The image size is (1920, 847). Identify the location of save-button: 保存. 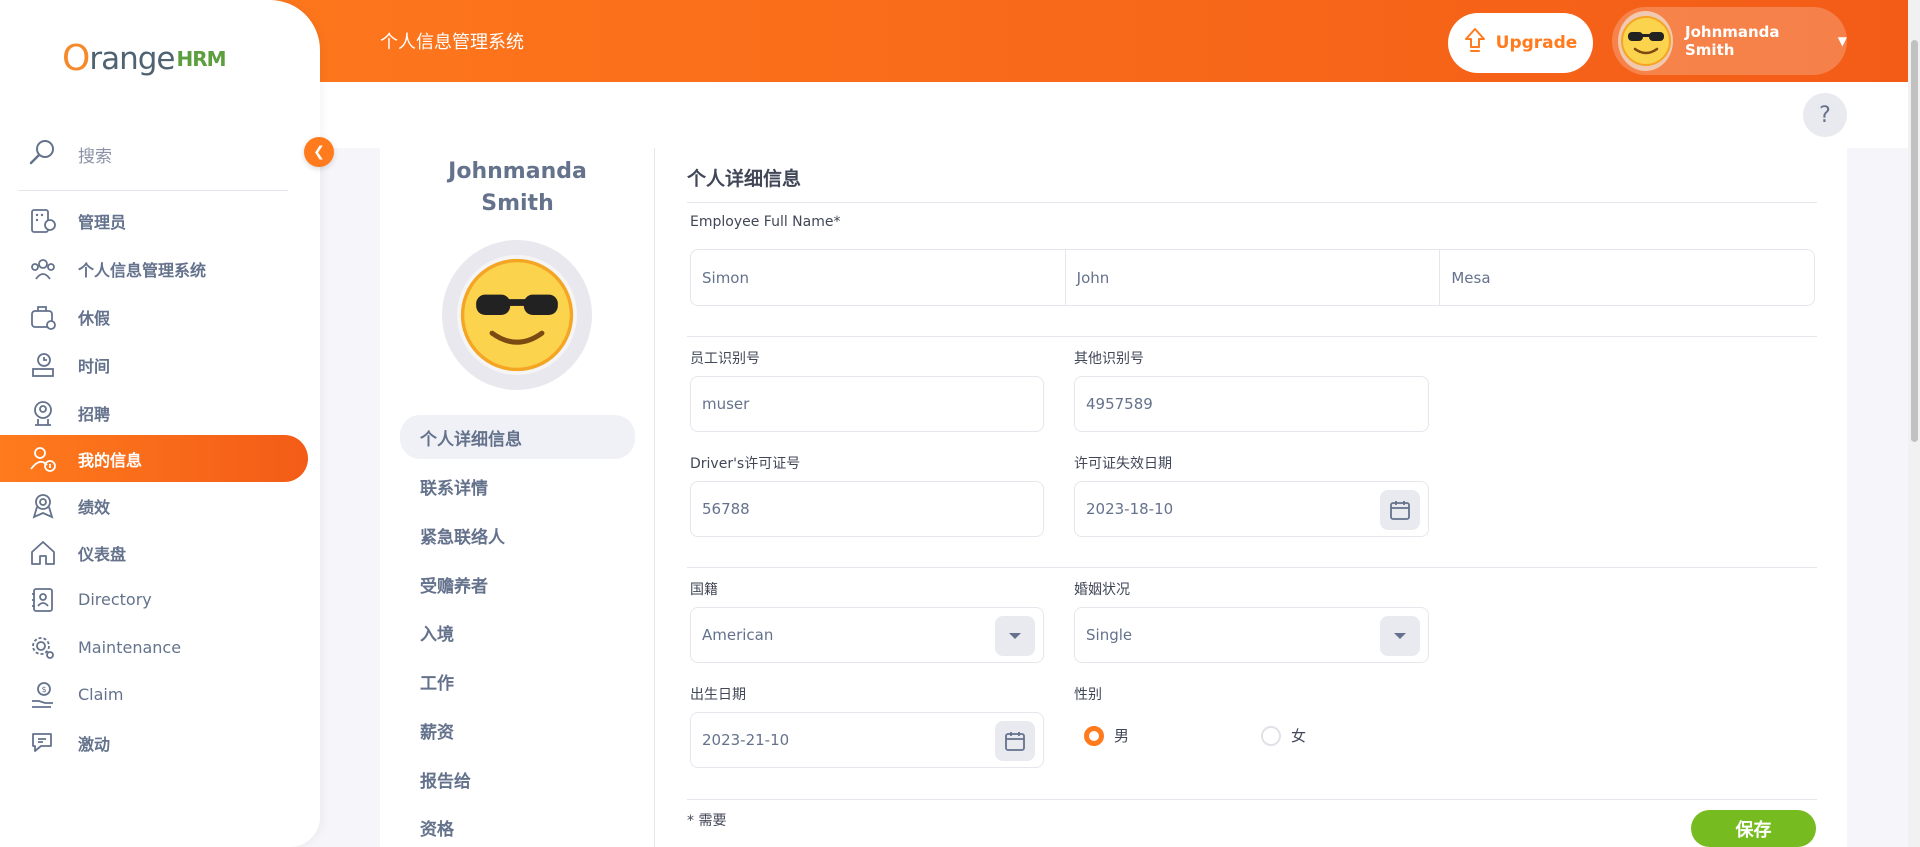
(1753, 828).